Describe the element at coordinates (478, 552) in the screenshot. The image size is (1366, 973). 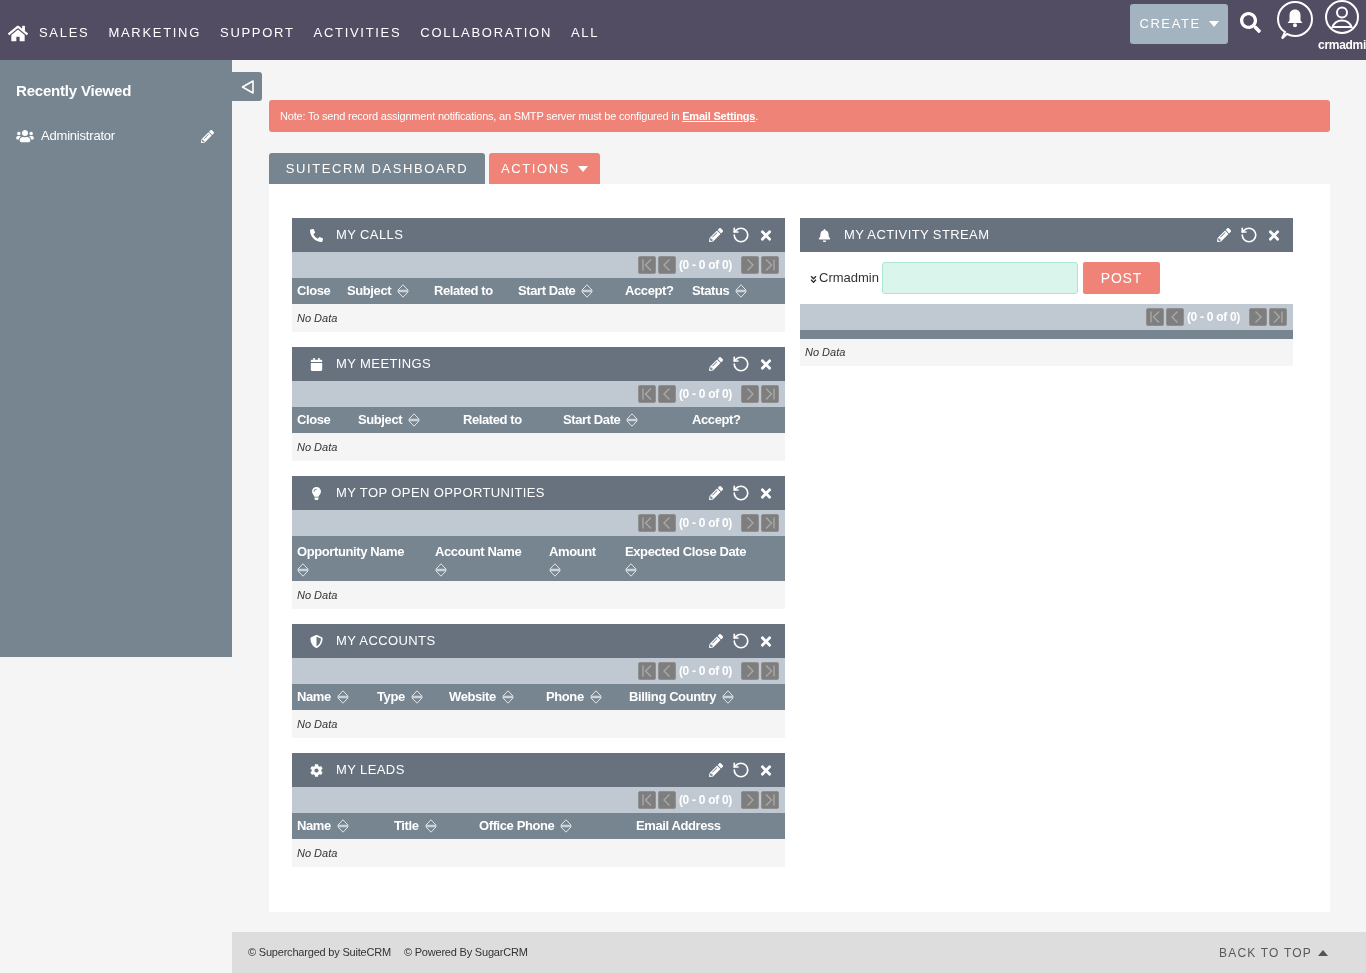
I see `column-header: Account Name` at that location.